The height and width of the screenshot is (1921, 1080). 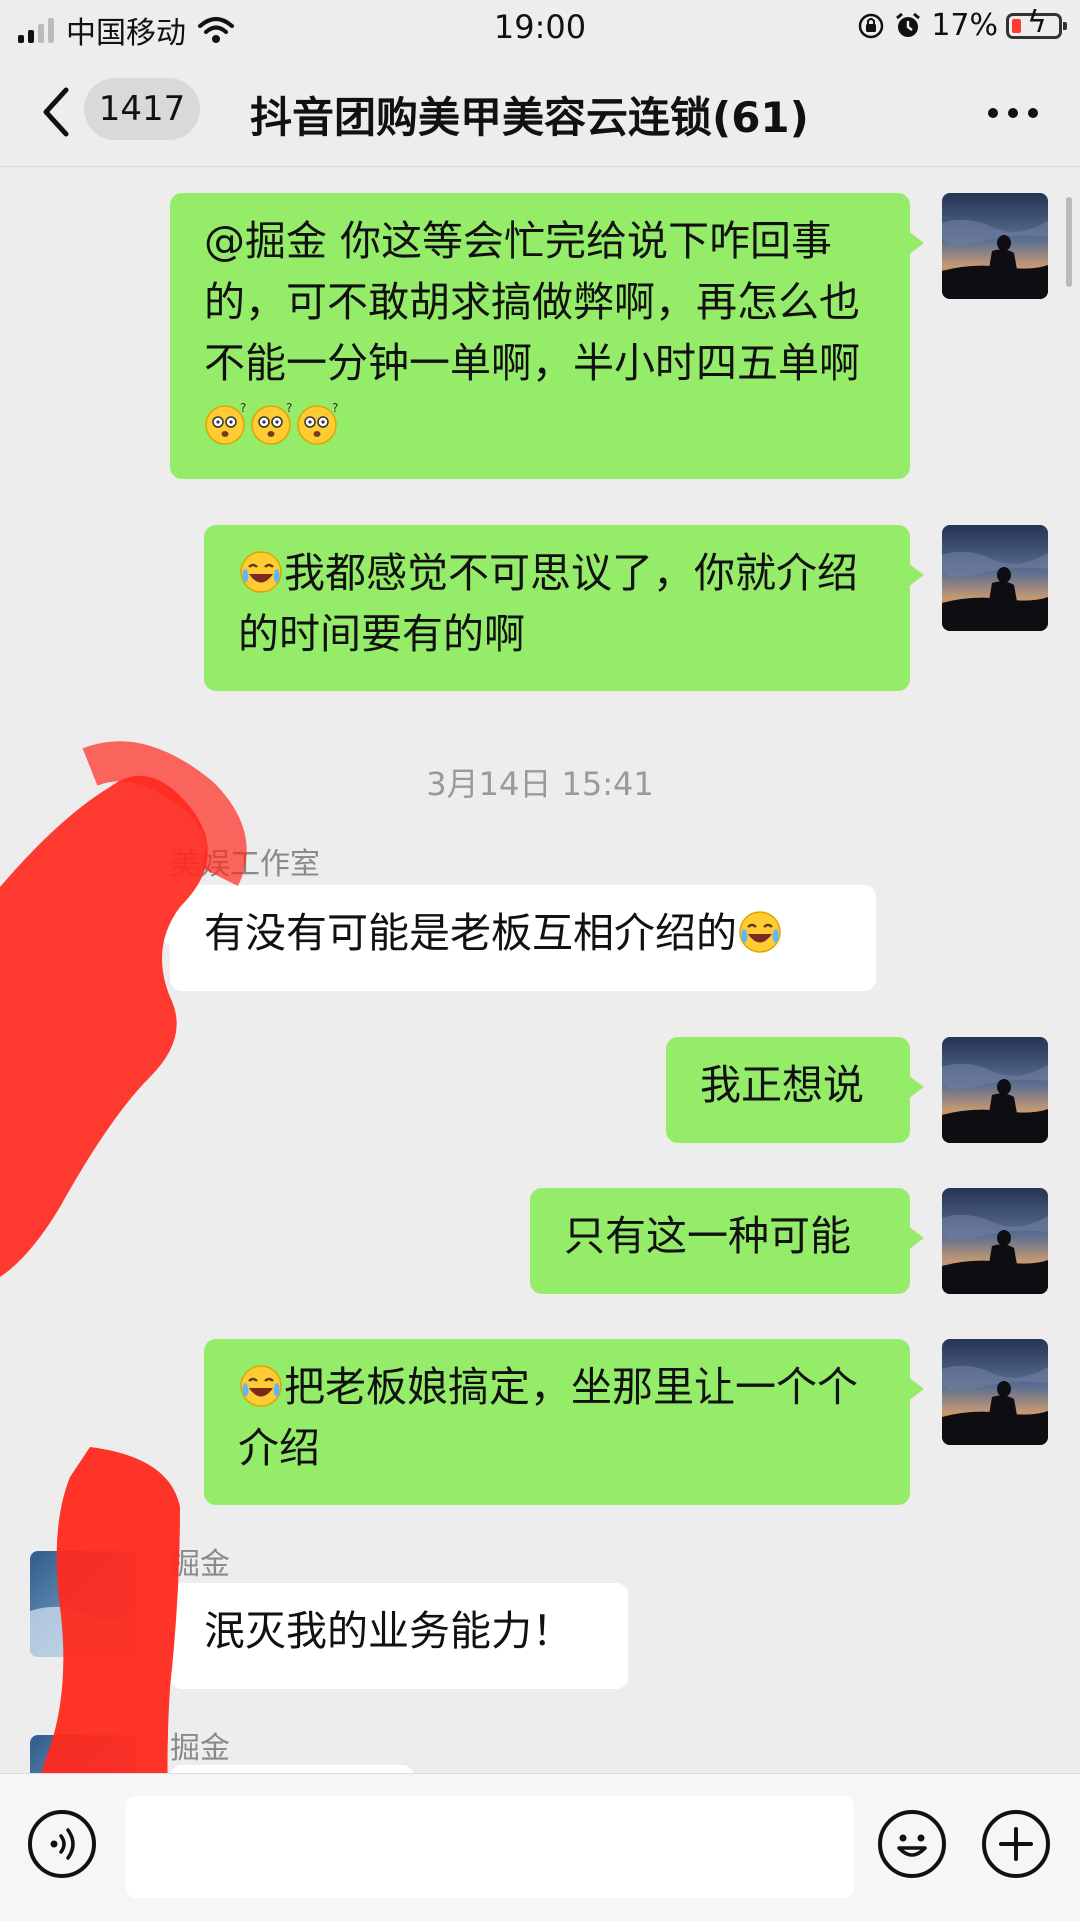 What do you see at coordinates (1036, 23) in the screenshot?
I see `battery-icon: ϟ` at bounding box center [1036, 23].